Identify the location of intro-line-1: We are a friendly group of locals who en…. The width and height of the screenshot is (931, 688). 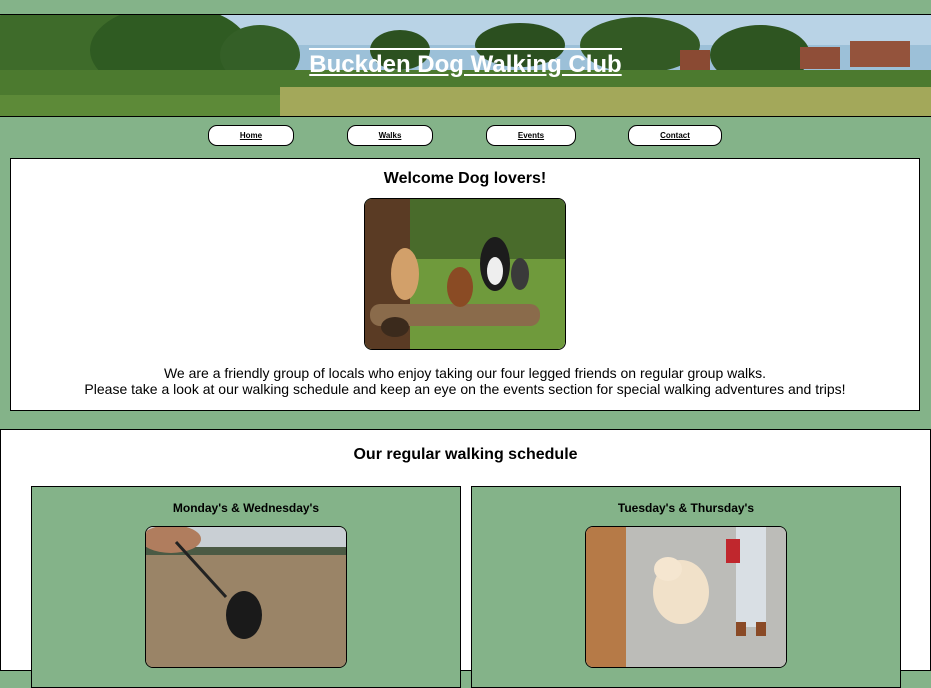
(465, 373).